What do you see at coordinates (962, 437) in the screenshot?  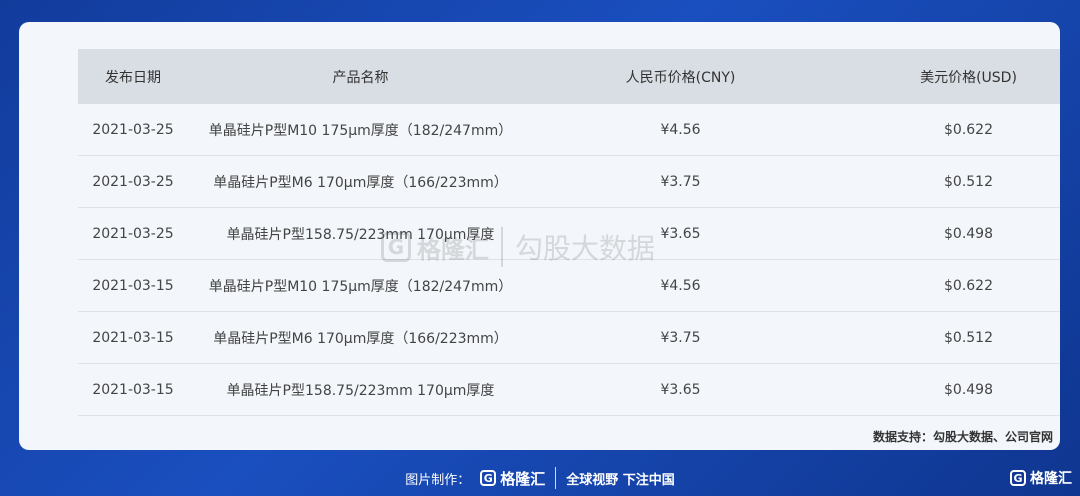 I see `source-note: 数据支持：勾股大数据、公司官网` at bounding box center [962, 437].